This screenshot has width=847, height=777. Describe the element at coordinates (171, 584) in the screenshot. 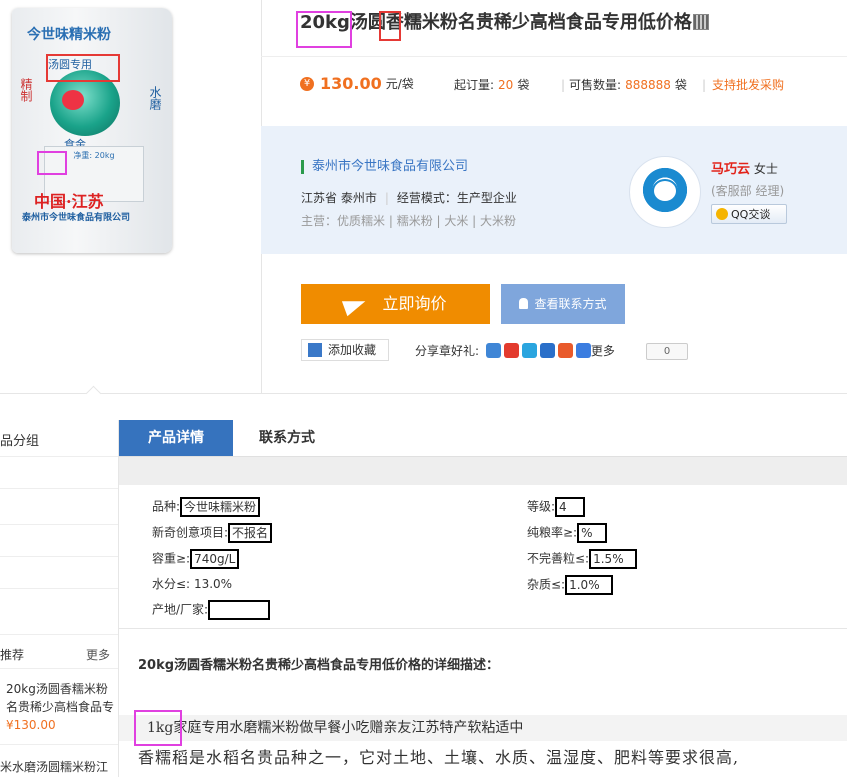

I see `attr-label: 水分≤:` at that location.